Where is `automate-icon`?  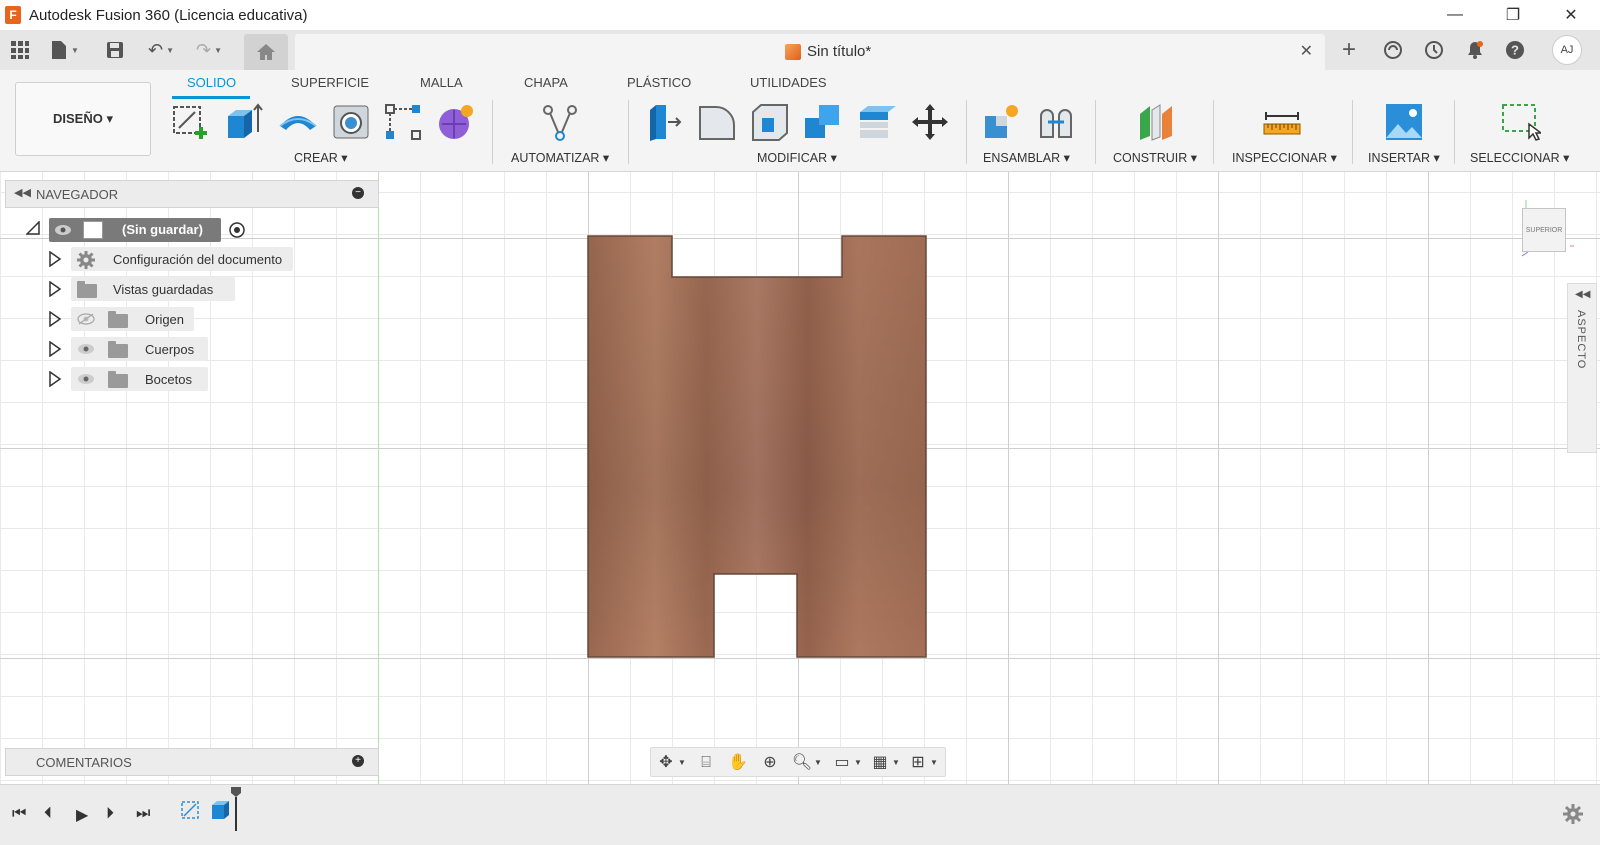 automate-icon is located at coordinates (560, 122).